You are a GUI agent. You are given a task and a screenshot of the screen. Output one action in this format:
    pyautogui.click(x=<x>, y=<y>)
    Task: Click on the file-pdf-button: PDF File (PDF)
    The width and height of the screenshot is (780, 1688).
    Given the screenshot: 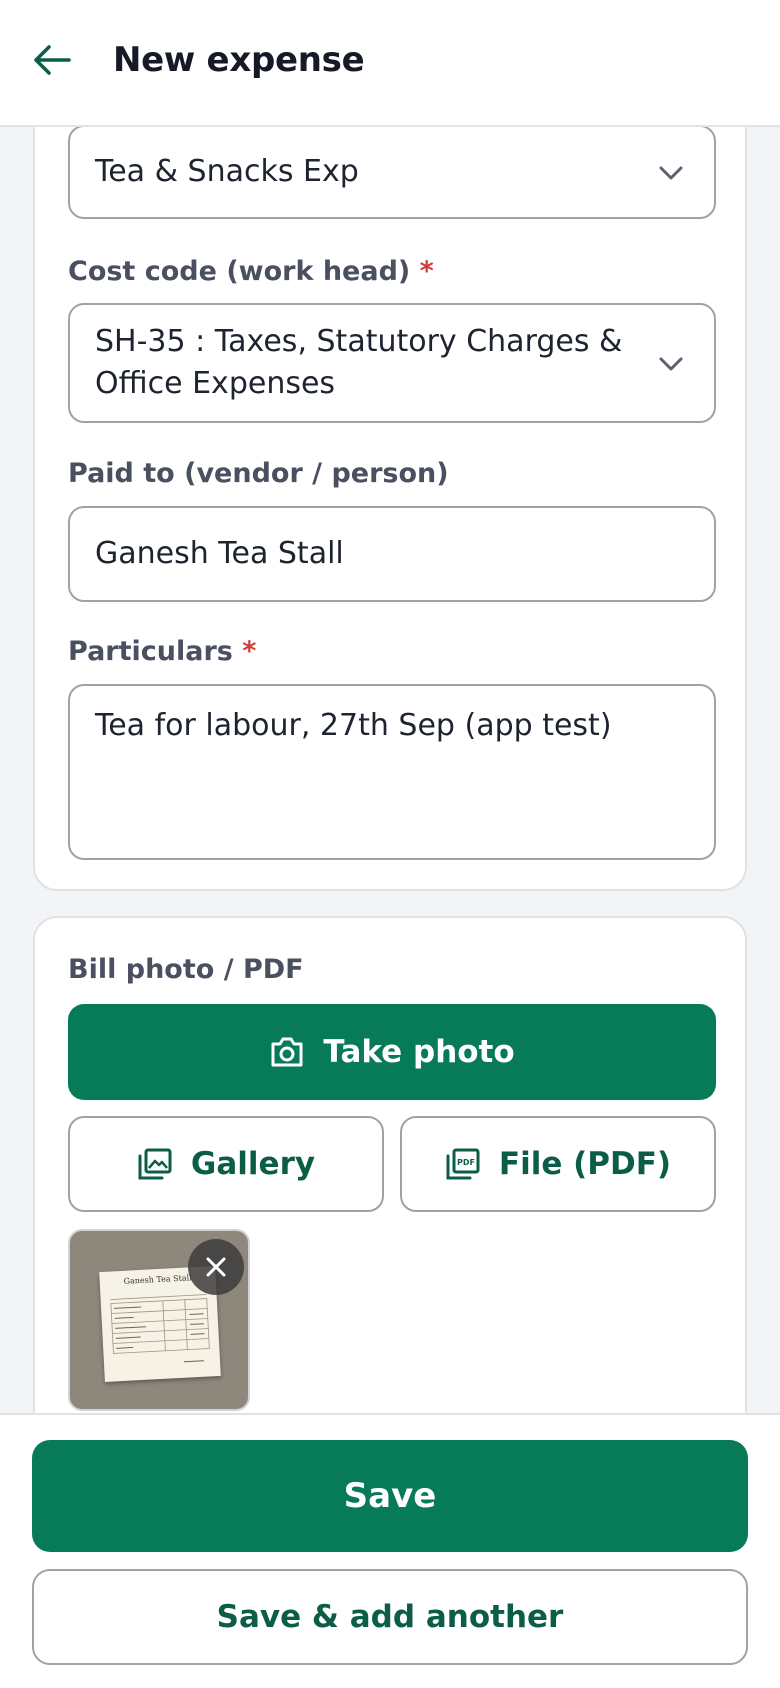 What is the action you would take?
    pyautogui.click(x=558, y=1164)
    